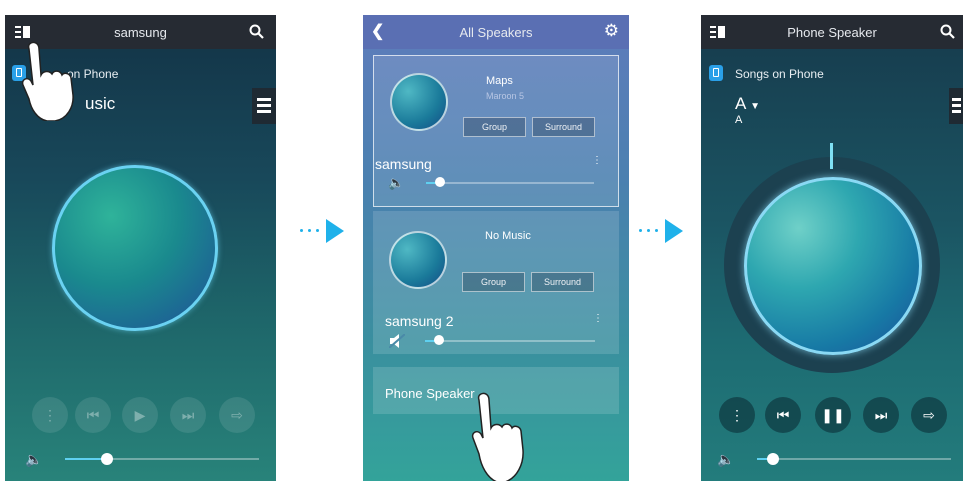 Image resolution: width=963 pixels, height=481 pixels. I want to click on speaker-name: samsung, so click(403, 164).